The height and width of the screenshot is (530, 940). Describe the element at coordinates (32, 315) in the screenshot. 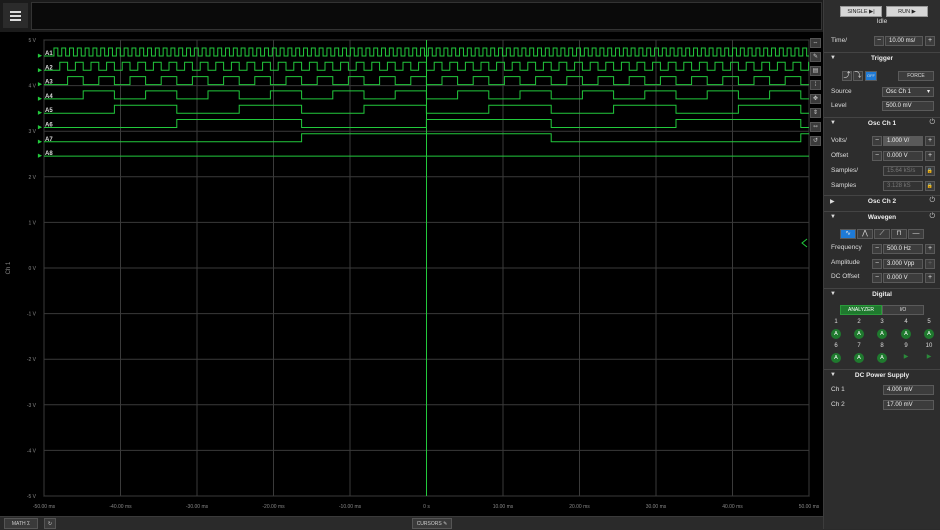

I see `y-tick-label: -1 V` at that location.